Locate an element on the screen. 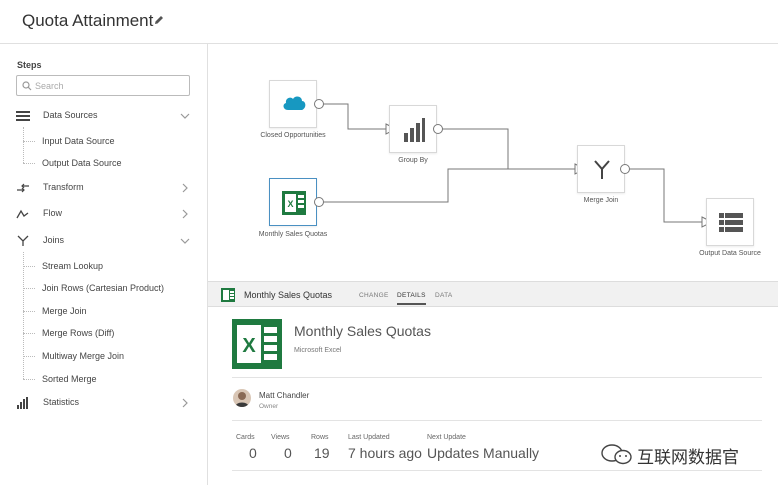 The image size is (778, 485). stat-value-next-update: Updates Manually is located at coordinates (483, 453).